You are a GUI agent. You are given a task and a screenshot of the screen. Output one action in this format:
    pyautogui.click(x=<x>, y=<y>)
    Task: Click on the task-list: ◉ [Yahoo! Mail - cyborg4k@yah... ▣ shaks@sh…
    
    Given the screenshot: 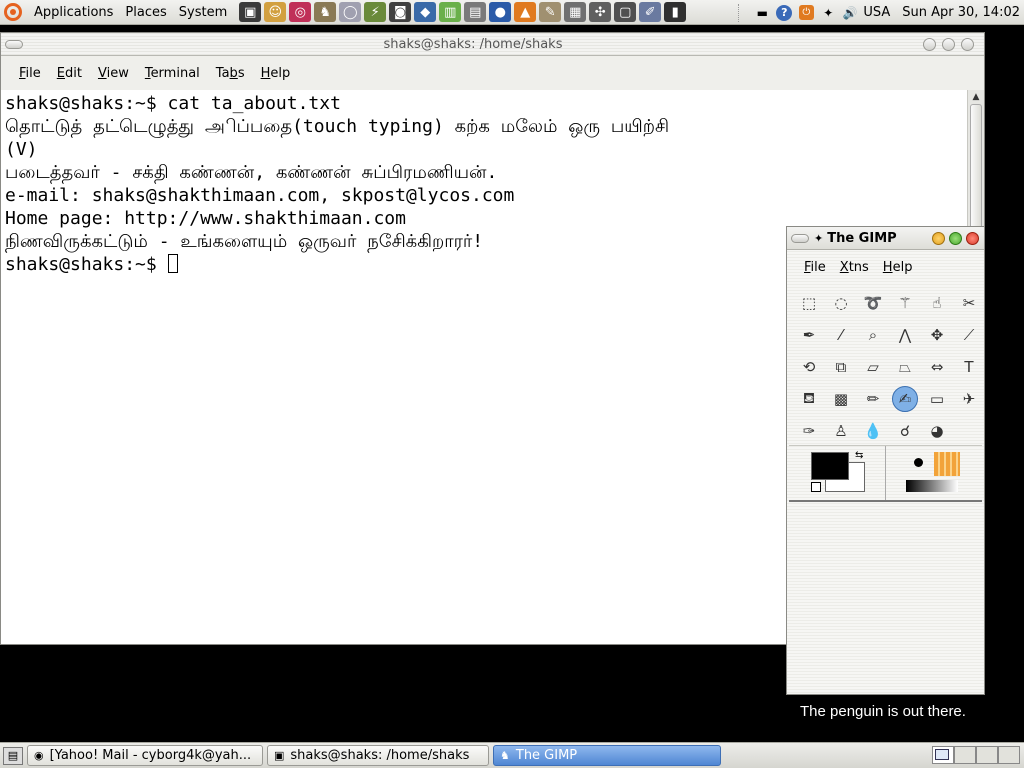 What is the action you would take?
    pyautogui.click(x=372, y=755)
    